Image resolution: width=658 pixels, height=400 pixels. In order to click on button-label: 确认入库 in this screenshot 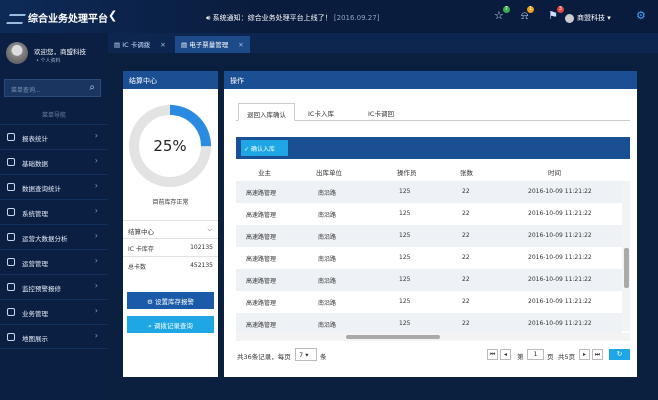, I will do `click(262, 149)`.